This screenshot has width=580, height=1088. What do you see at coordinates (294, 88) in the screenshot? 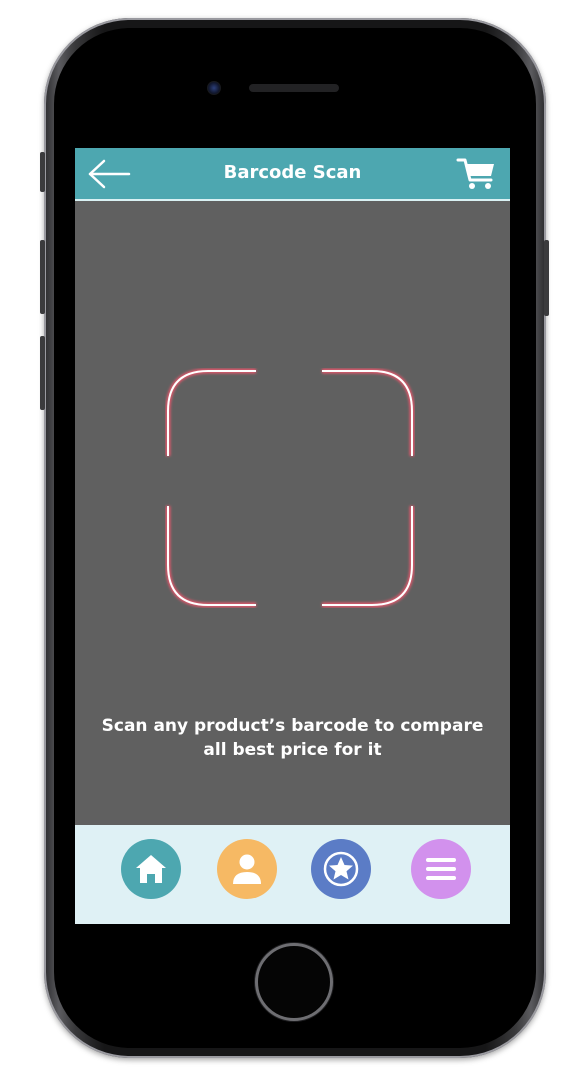
I see `earpiece-speaker` at bounding box center [294, 88].